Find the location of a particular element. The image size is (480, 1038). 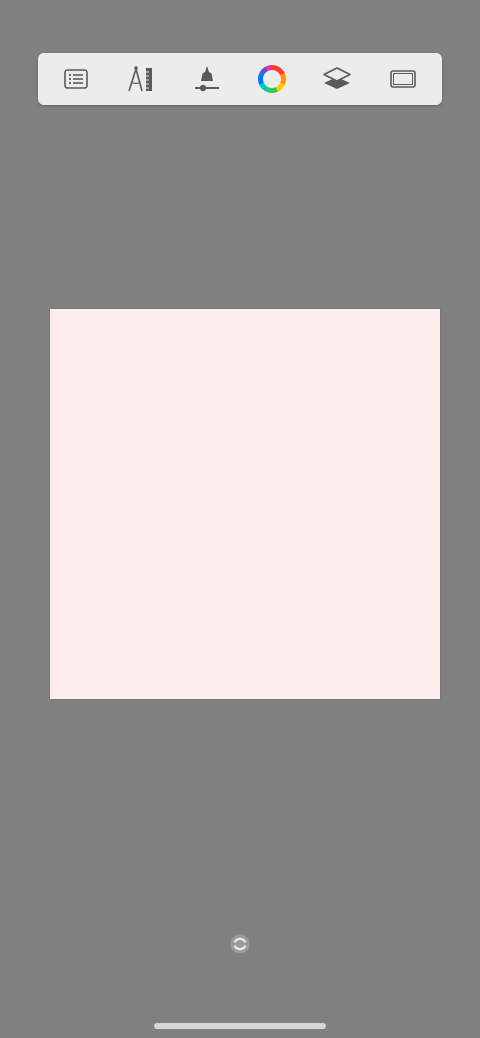

layers-icon is located at coordinates (337, 78).